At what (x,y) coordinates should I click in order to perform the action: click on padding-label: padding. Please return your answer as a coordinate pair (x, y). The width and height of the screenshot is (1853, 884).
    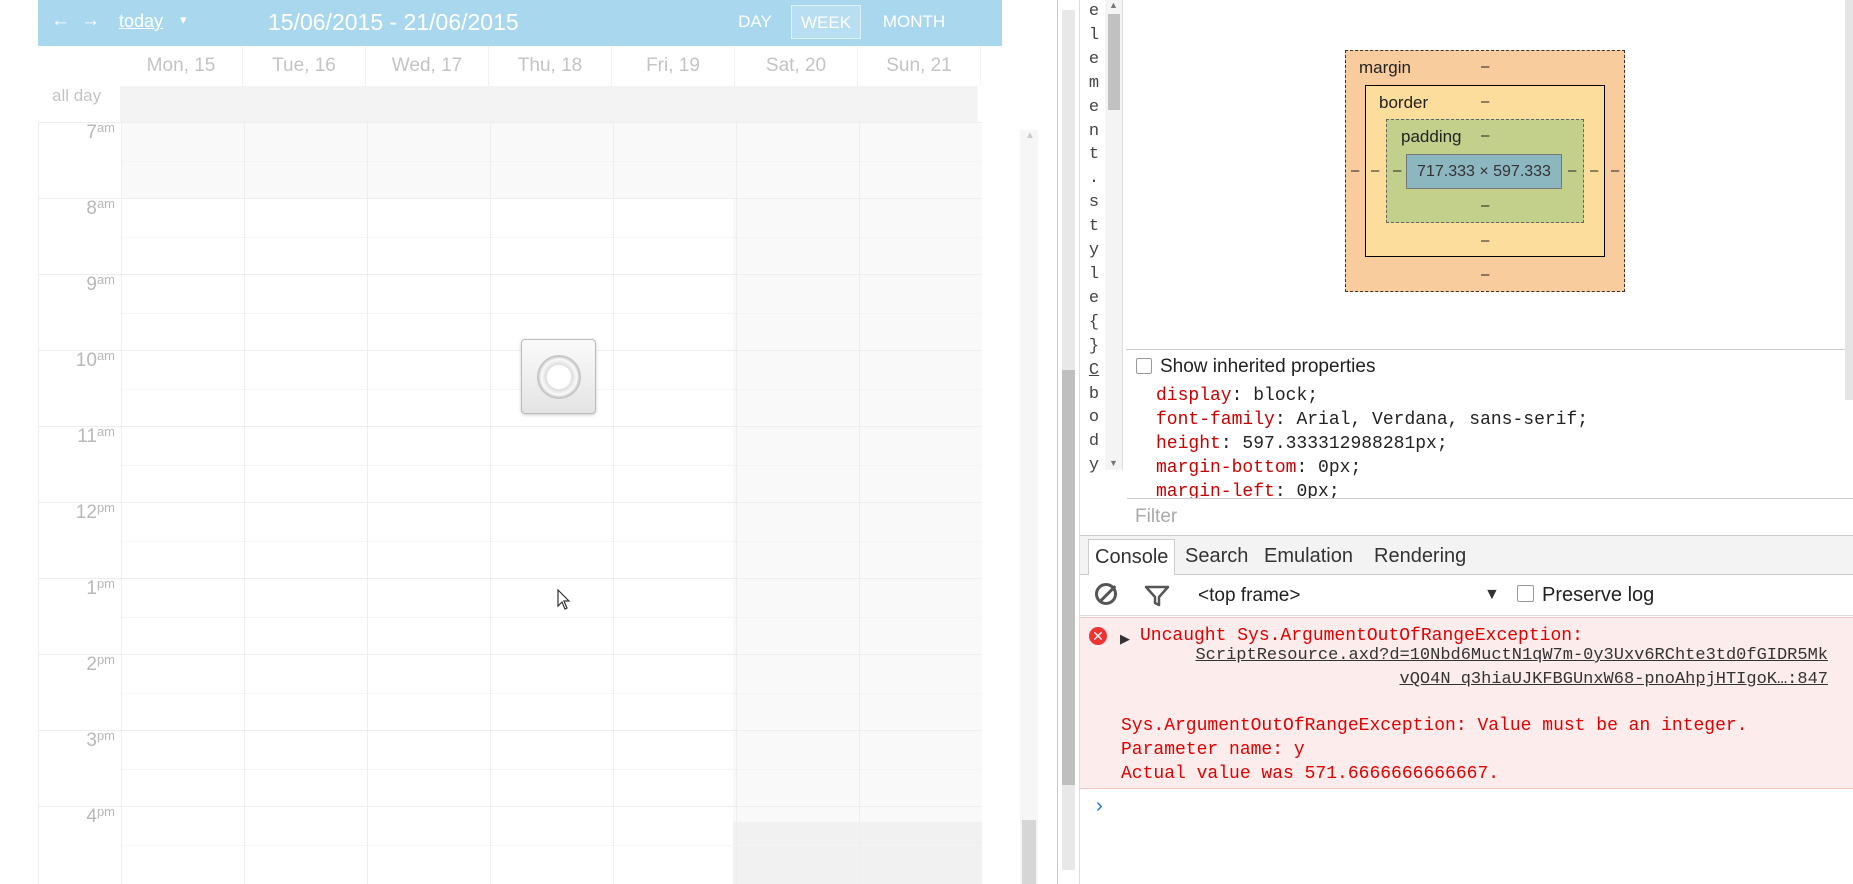
    Looking at the image, I should click on (1431, 136).